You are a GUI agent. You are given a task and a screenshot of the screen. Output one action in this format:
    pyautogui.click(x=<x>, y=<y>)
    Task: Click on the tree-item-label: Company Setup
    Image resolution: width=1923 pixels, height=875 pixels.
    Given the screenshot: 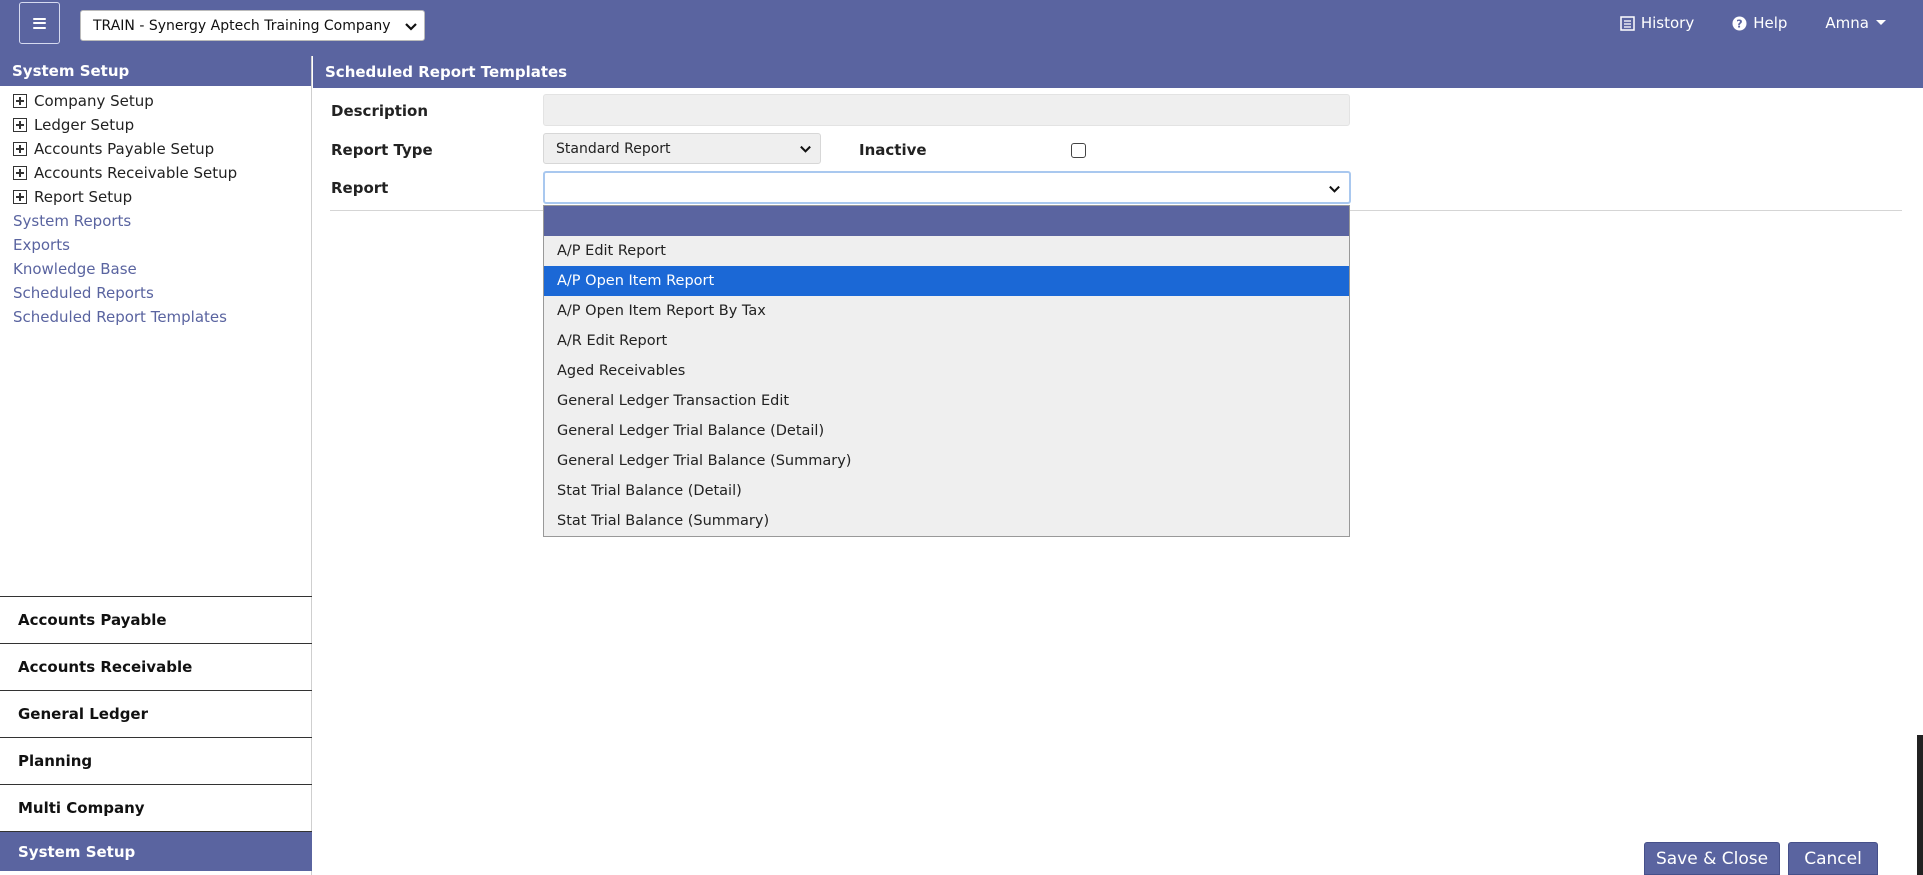 What is the action you would take?
    pyautogui.click(x=94, y=101)
    